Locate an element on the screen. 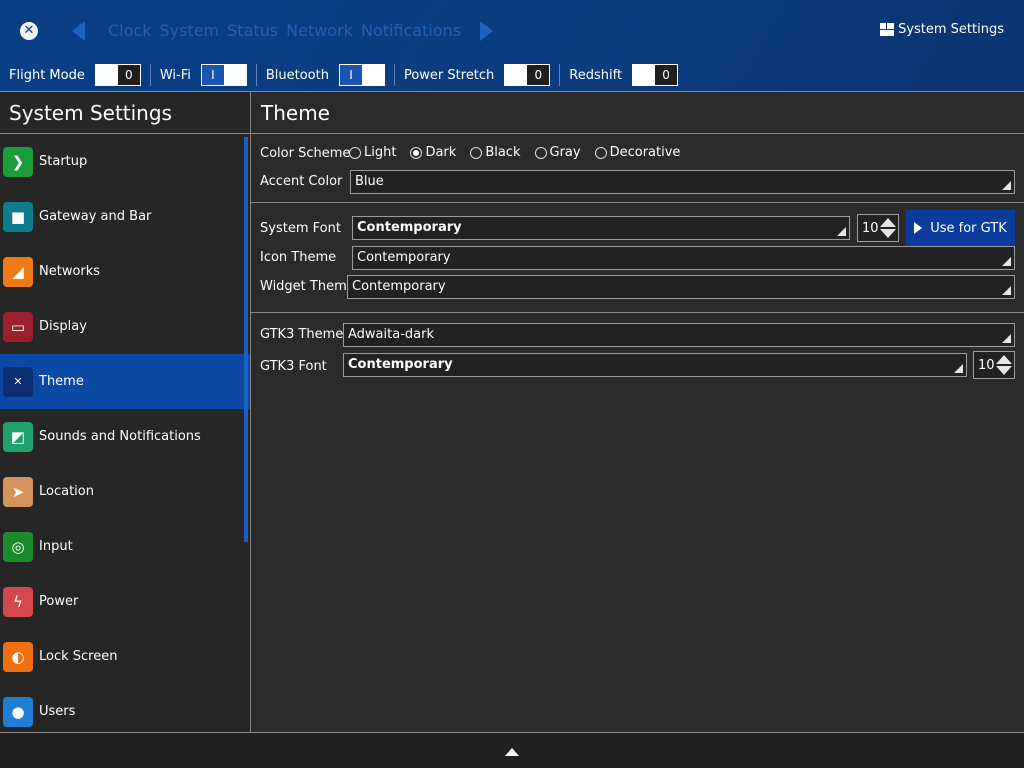 This screenshot has height=768, width=1024. flight-mode-toggle: 0 is located at coordinates (117, 75).